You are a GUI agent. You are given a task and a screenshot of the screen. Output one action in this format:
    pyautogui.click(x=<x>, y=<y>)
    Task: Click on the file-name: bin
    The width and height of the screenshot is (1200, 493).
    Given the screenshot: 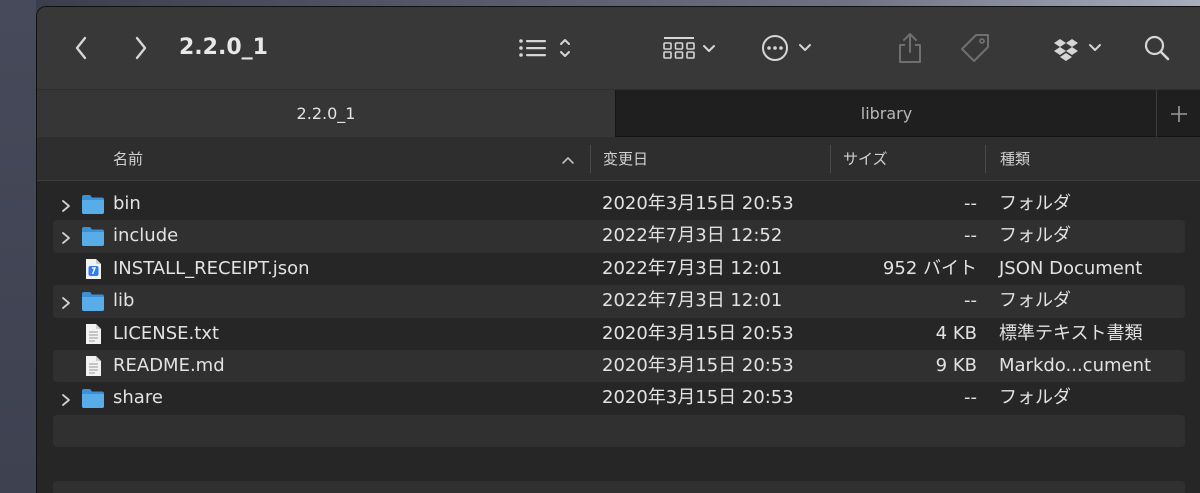 What is the action you would take?
    pyautogui.click(x=127, y=203)
    